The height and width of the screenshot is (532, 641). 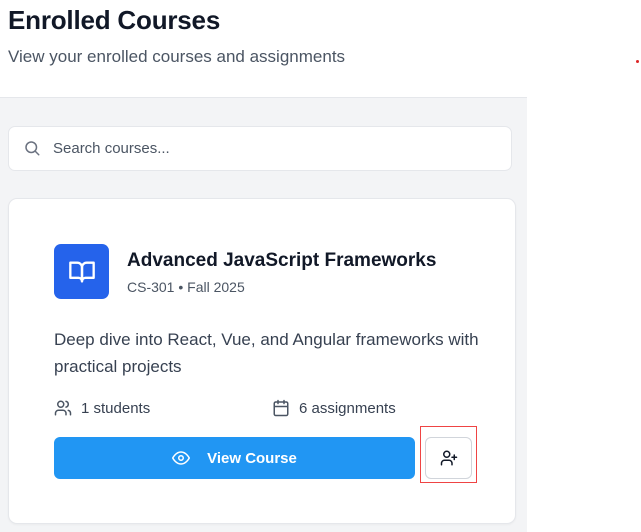 I want to click on indicator-dot, so click(x=637, y=61).